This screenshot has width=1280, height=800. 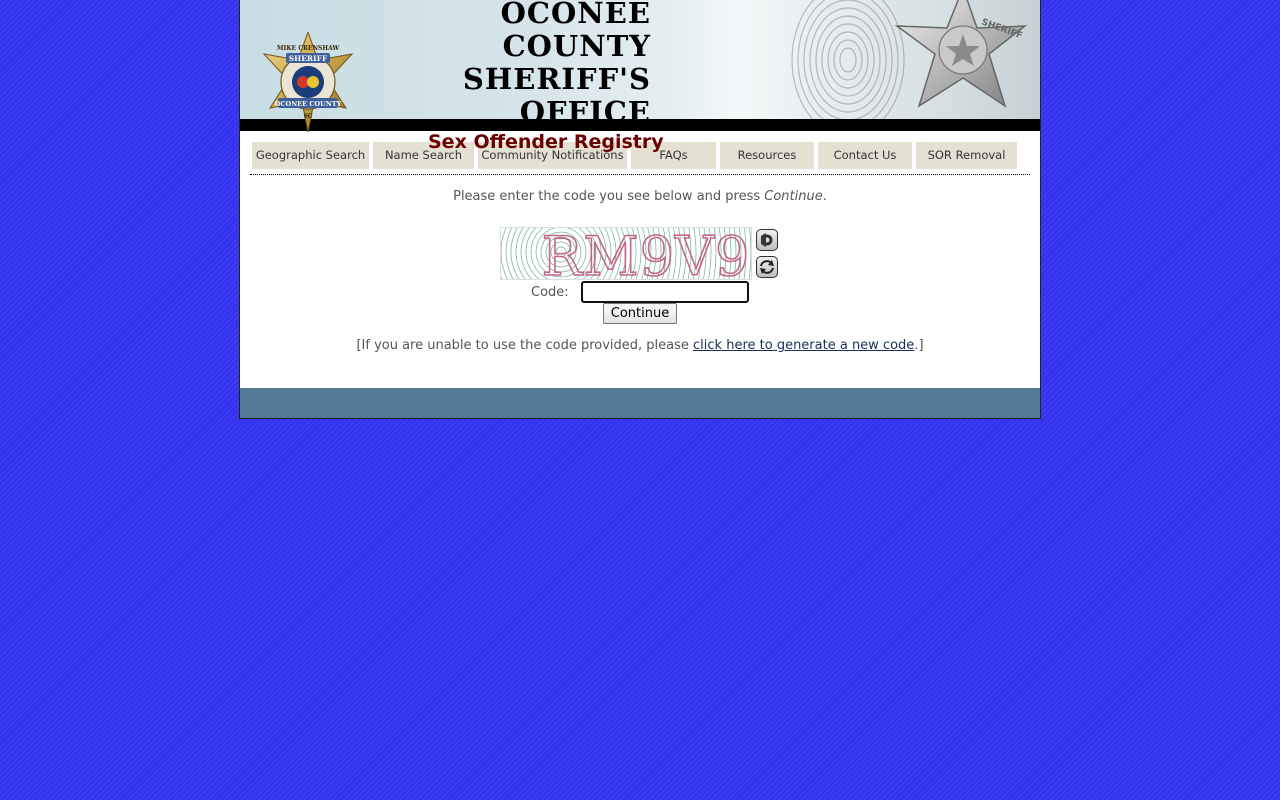 What do you see at coordinates (665, 292) in the screenshot?
I see `code-input` at bounding box center [665, 292].